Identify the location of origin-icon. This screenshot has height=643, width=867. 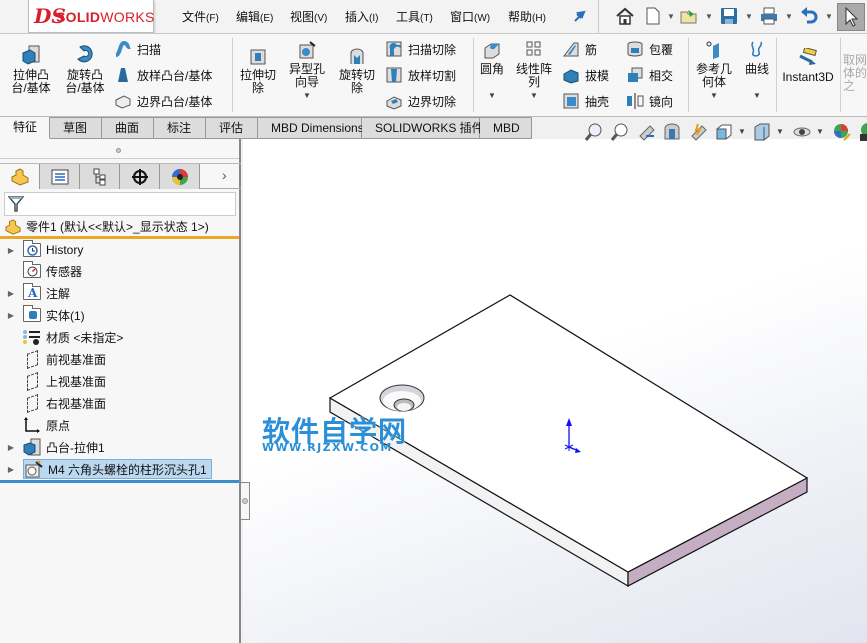
(32, 425).